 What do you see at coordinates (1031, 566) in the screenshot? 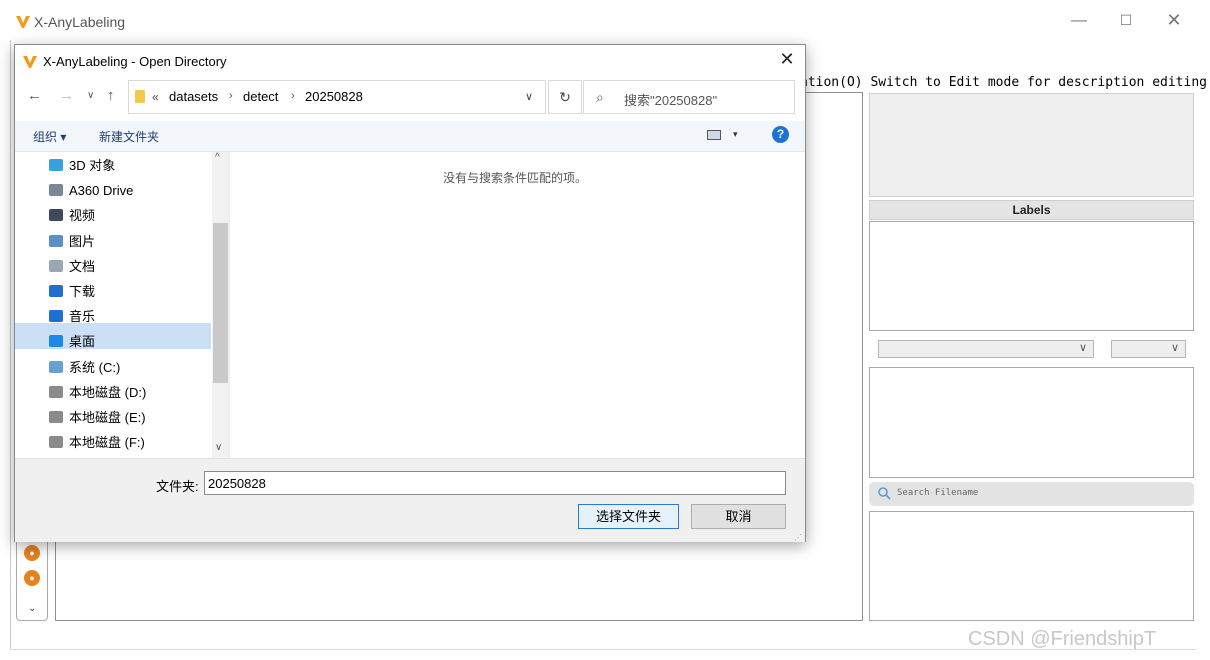
I see `file-list` at bounding box center [1031, 566].